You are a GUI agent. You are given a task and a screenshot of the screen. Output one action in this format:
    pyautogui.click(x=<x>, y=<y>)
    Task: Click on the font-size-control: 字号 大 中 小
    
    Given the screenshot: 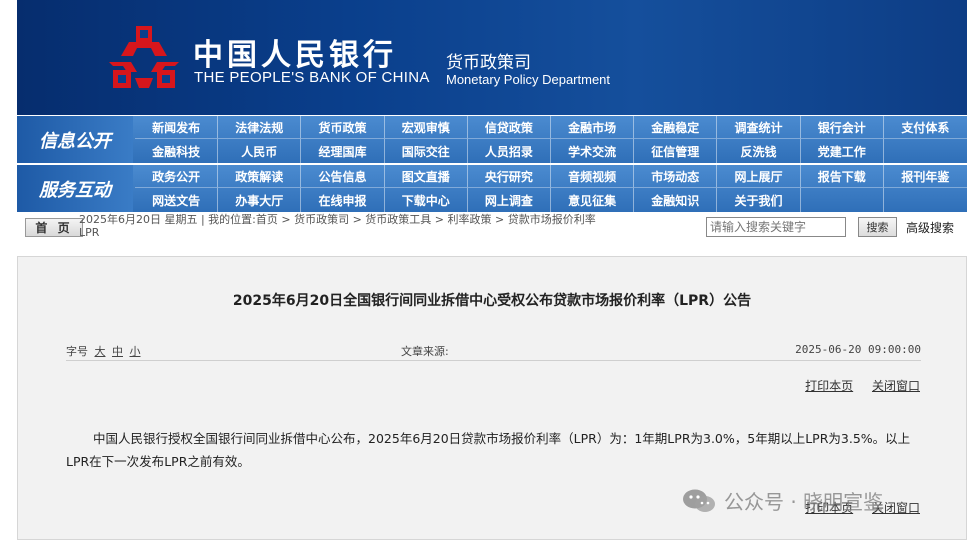 What is the action you would take?
    pyautogui.click(x=103, y=351)
    